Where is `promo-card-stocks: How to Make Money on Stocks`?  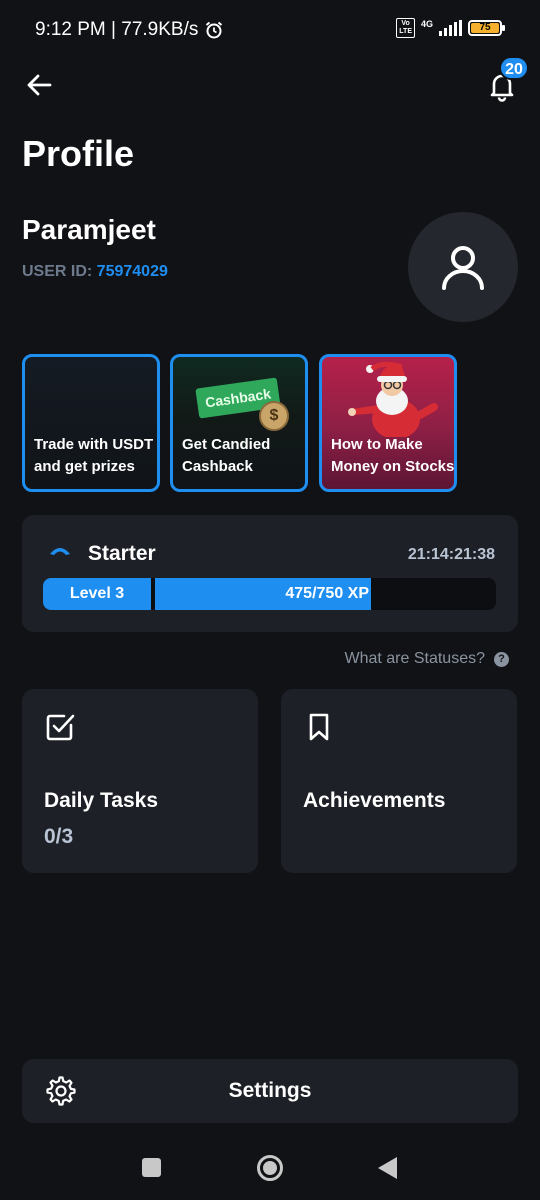
promo-card-stocks: How to Make Money on Stocks is located at coordinates (388, 423).